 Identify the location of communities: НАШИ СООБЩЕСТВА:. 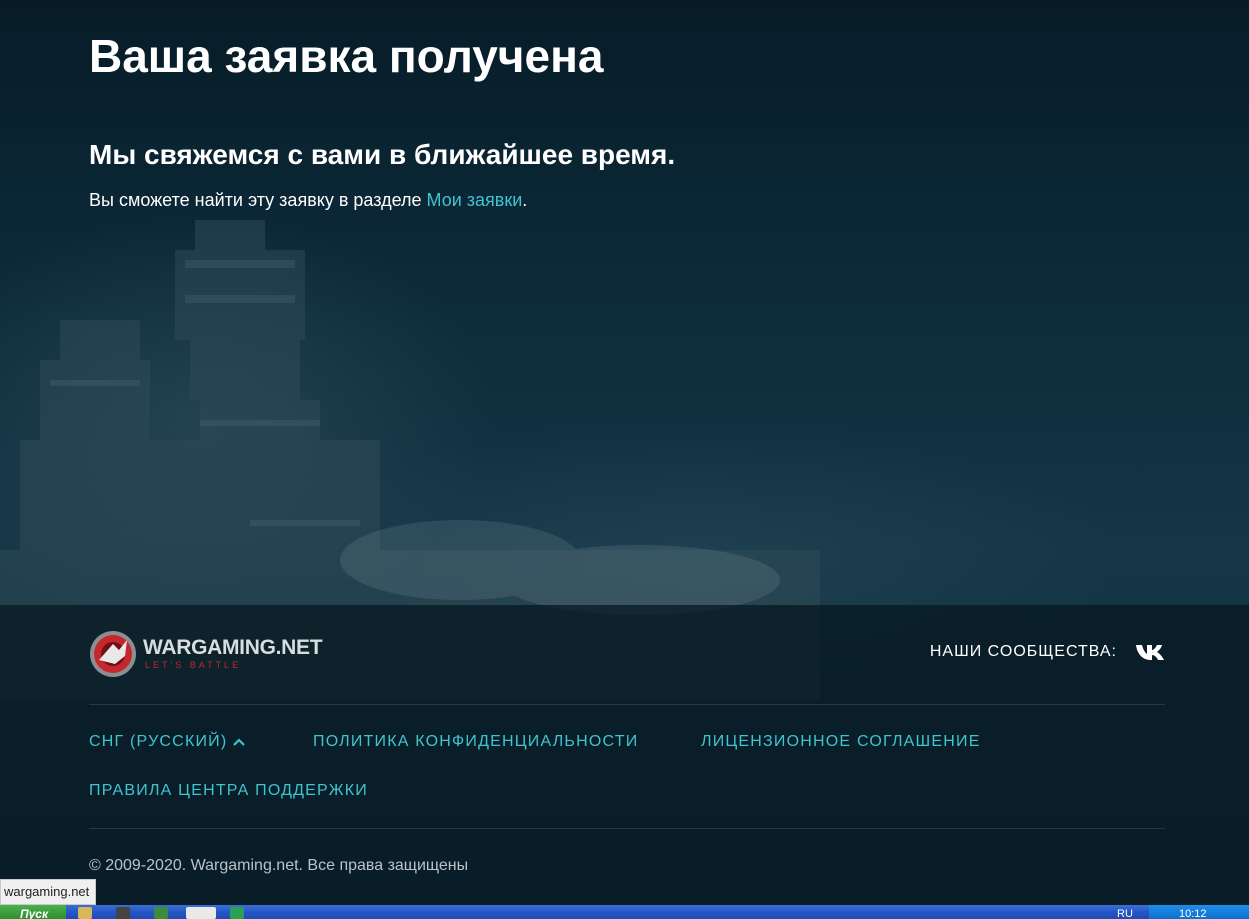
(1047, 652).